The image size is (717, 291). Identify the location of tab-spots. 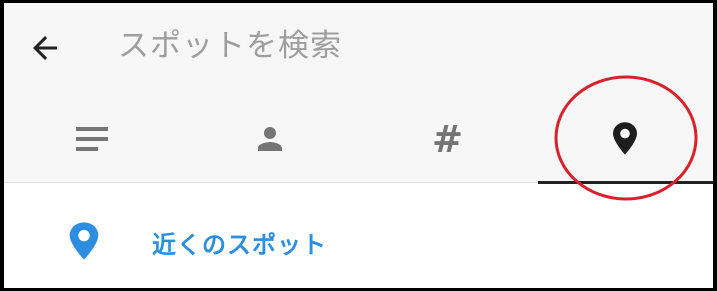
(624, 139).